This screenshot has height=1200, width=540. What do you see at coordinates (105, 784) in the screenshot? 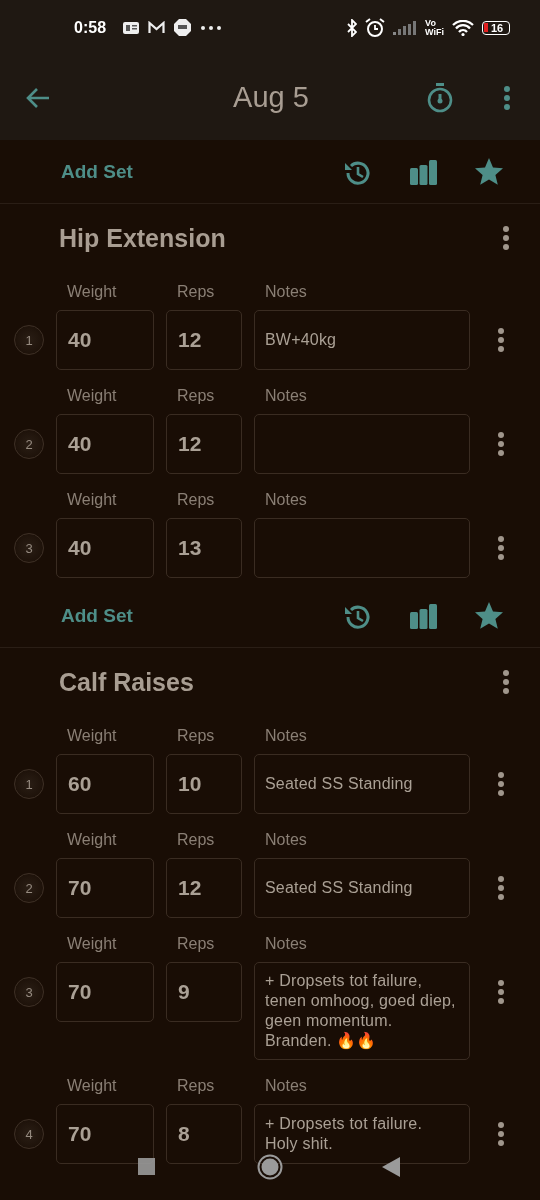
I see `weight-field: 60` at bounding box center [105, 784].